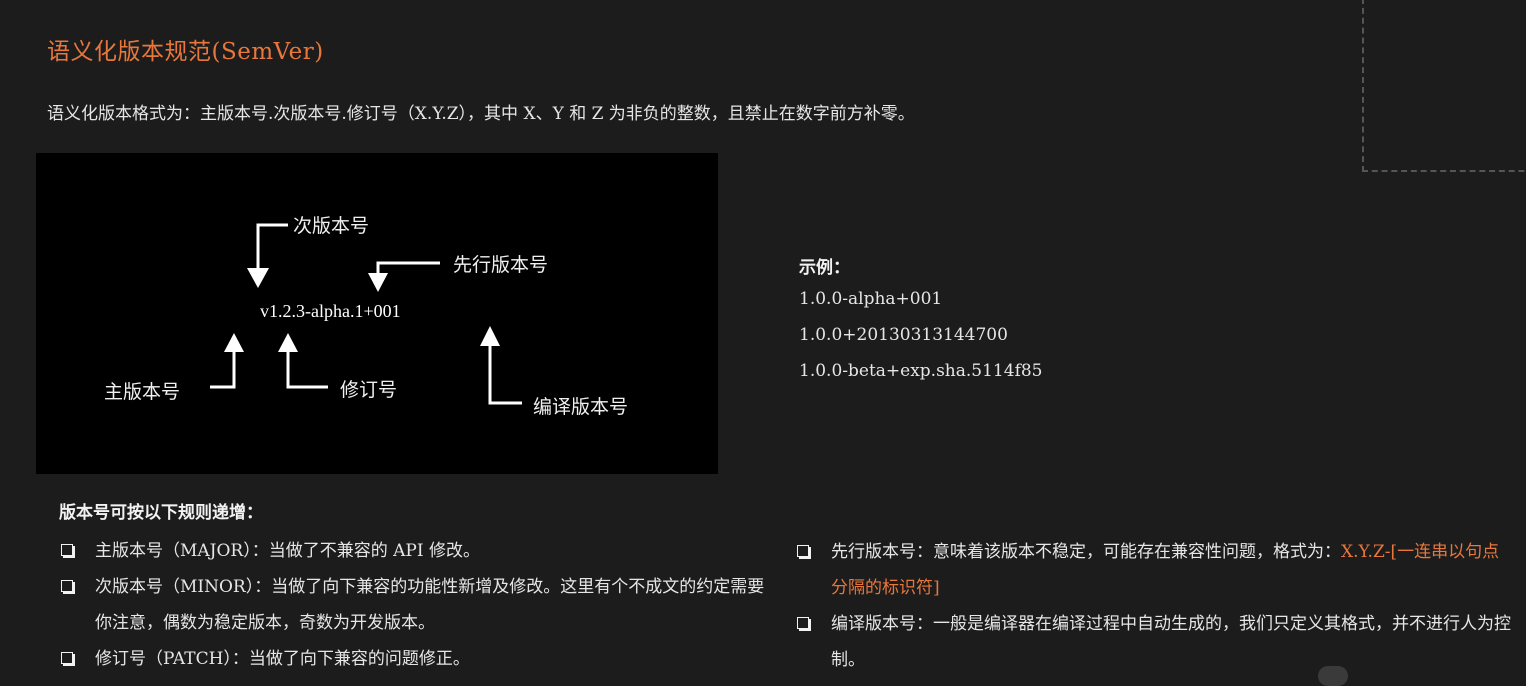  Describe the element at coordinates (185, 52) in the screenshot. I see `page-title: 语义化版本规范(SemVer)` at that location.